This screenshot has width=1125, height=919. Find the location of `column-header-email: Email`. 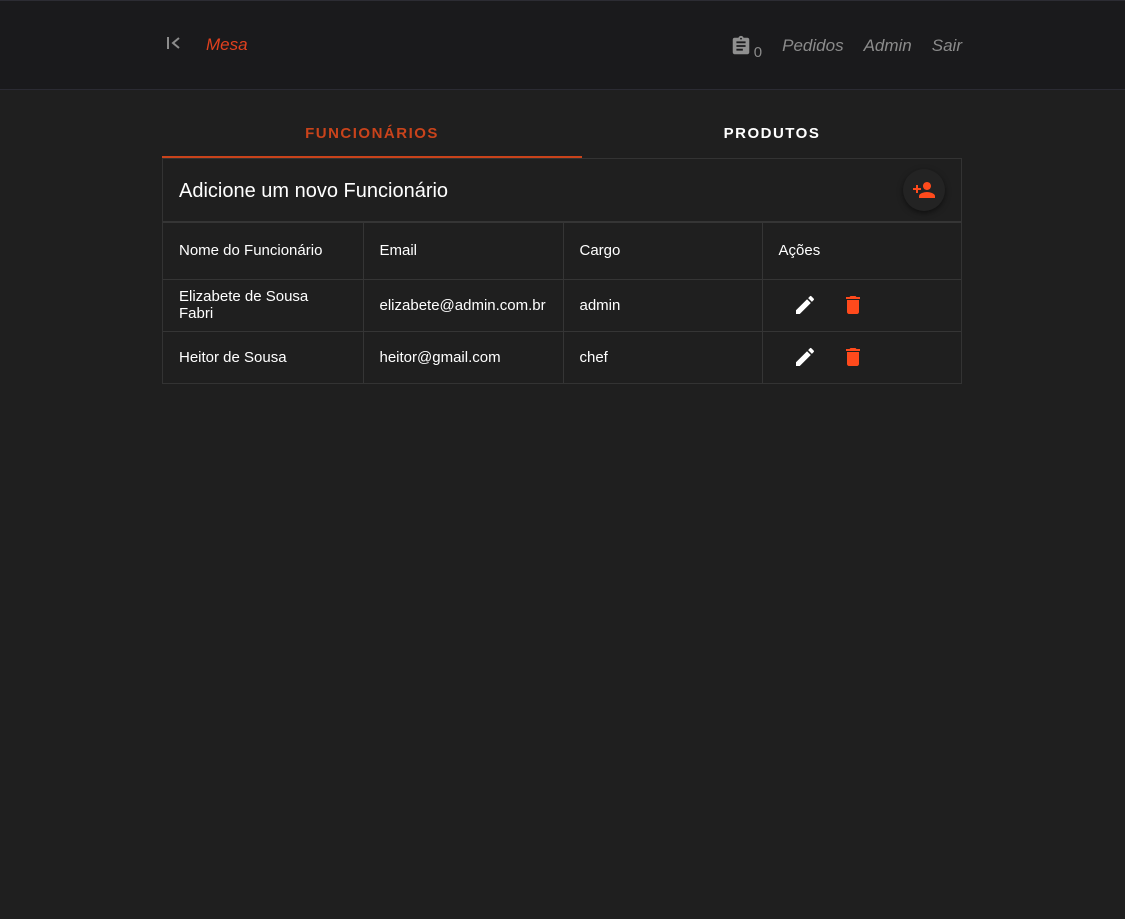

column-header-email: Email is located at coordinates (463, 251).